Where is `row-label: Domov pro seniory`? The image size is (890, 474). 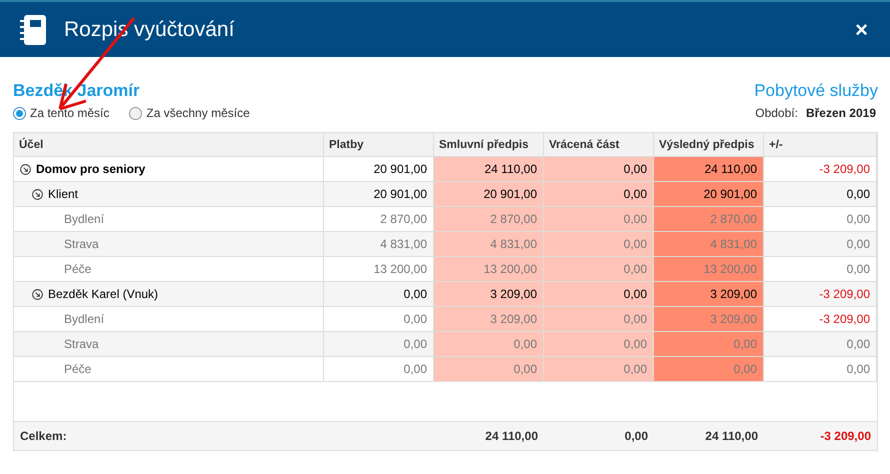 row-label: Domov pro seniory is located at coordinates (91, 169).